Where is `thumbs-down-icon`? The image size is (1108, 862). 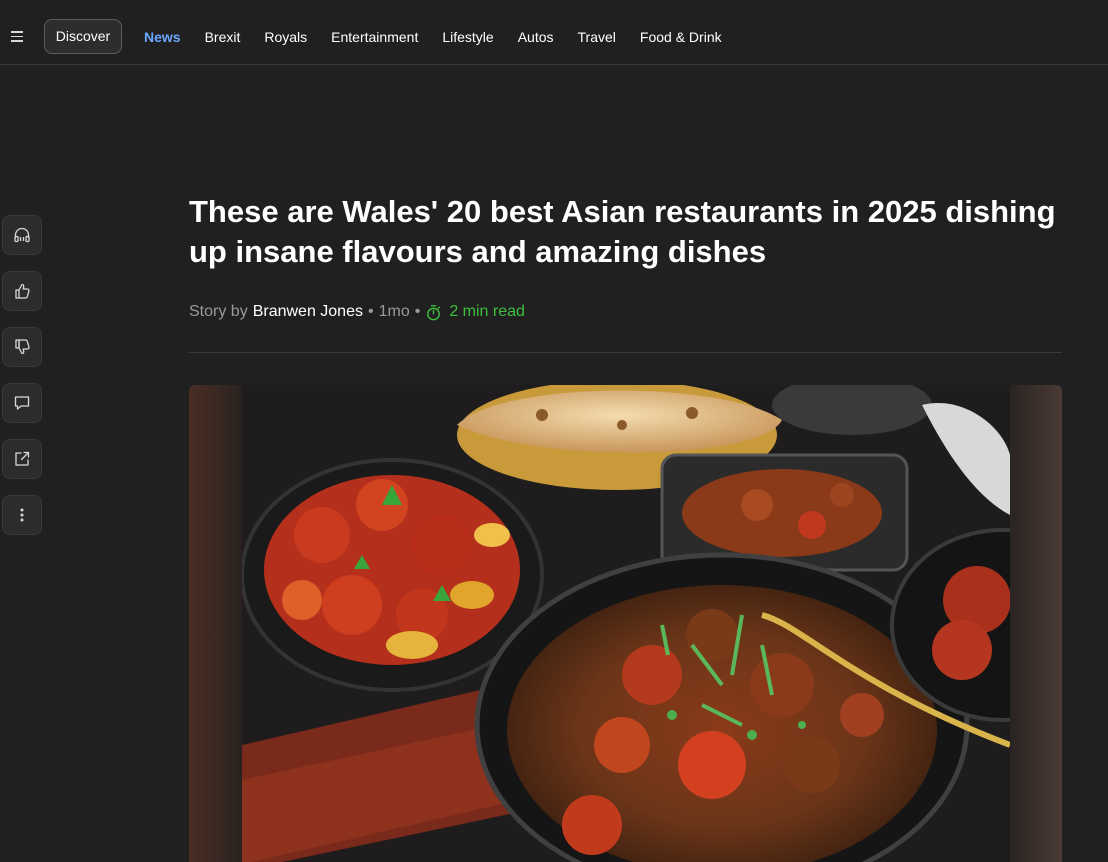 thumbs-down-icon is located at coordinates (22, 347).